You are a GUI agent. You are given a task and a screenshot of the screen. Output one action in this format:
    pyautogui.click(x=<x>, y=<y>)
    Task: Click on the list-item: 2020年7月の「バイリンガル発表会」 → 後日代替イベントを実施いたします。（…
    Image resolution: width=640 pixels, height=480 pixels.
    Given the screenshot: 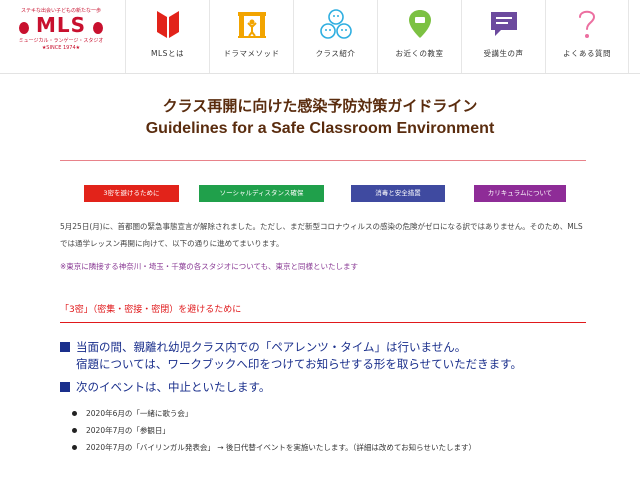 What is the action you would take?
    pyautogui.click(x=274, y=447)
    